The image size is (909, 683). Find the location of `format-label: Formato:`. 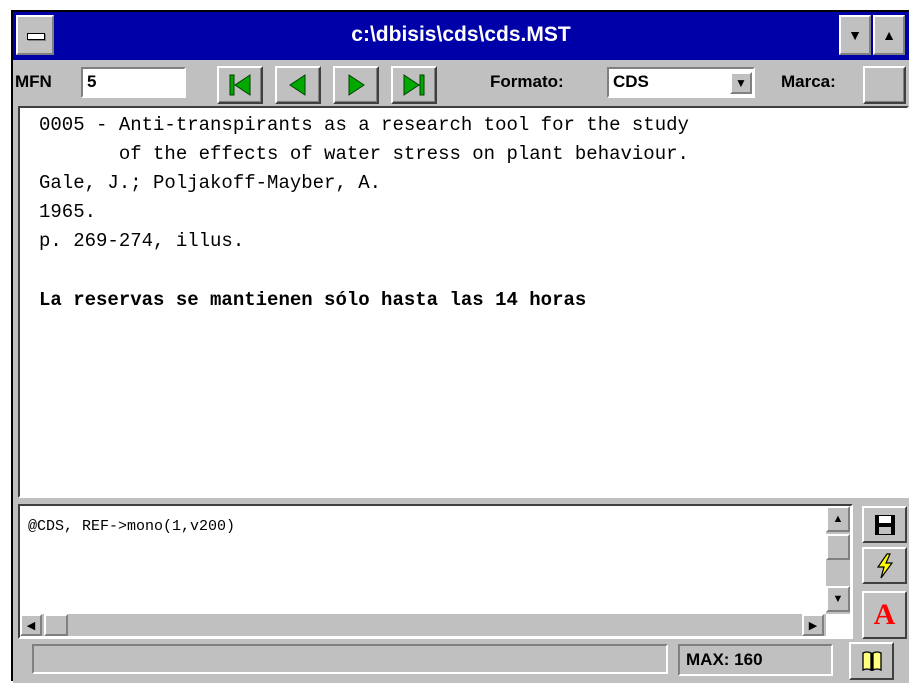

format-label: Formato: is located at coordinates (527, 81).